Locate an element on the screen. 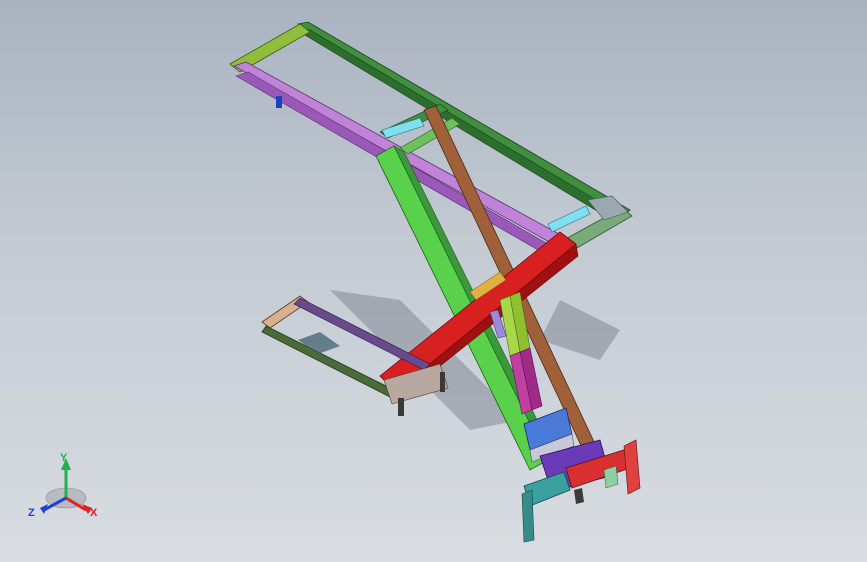 The image size is (867, 562). axis-triad: Y X Z is located at coordinates (63, 485).